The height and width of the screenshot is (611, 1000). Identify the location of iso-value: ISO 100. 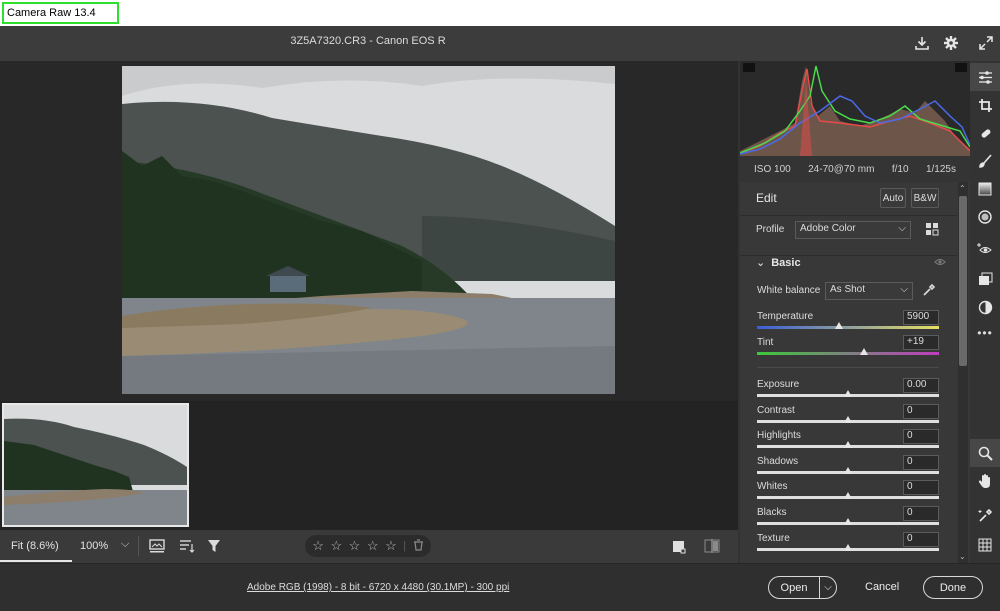
(772, 169).